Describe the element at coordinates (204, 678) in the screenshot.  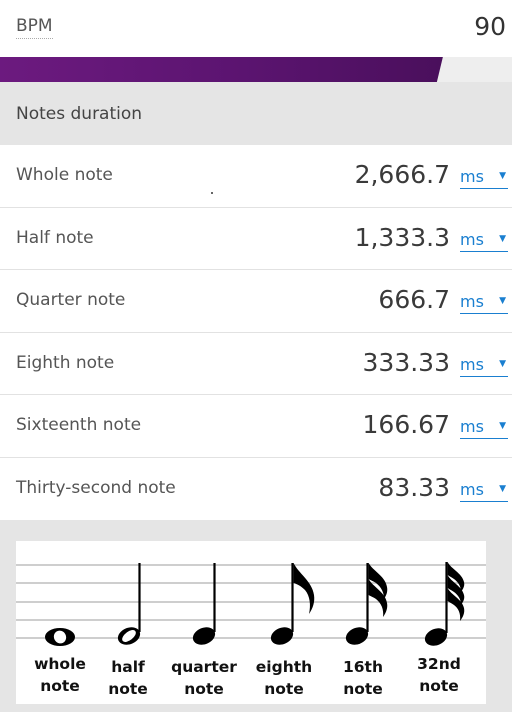
I see `caption-quarter: quarter note` at that location.